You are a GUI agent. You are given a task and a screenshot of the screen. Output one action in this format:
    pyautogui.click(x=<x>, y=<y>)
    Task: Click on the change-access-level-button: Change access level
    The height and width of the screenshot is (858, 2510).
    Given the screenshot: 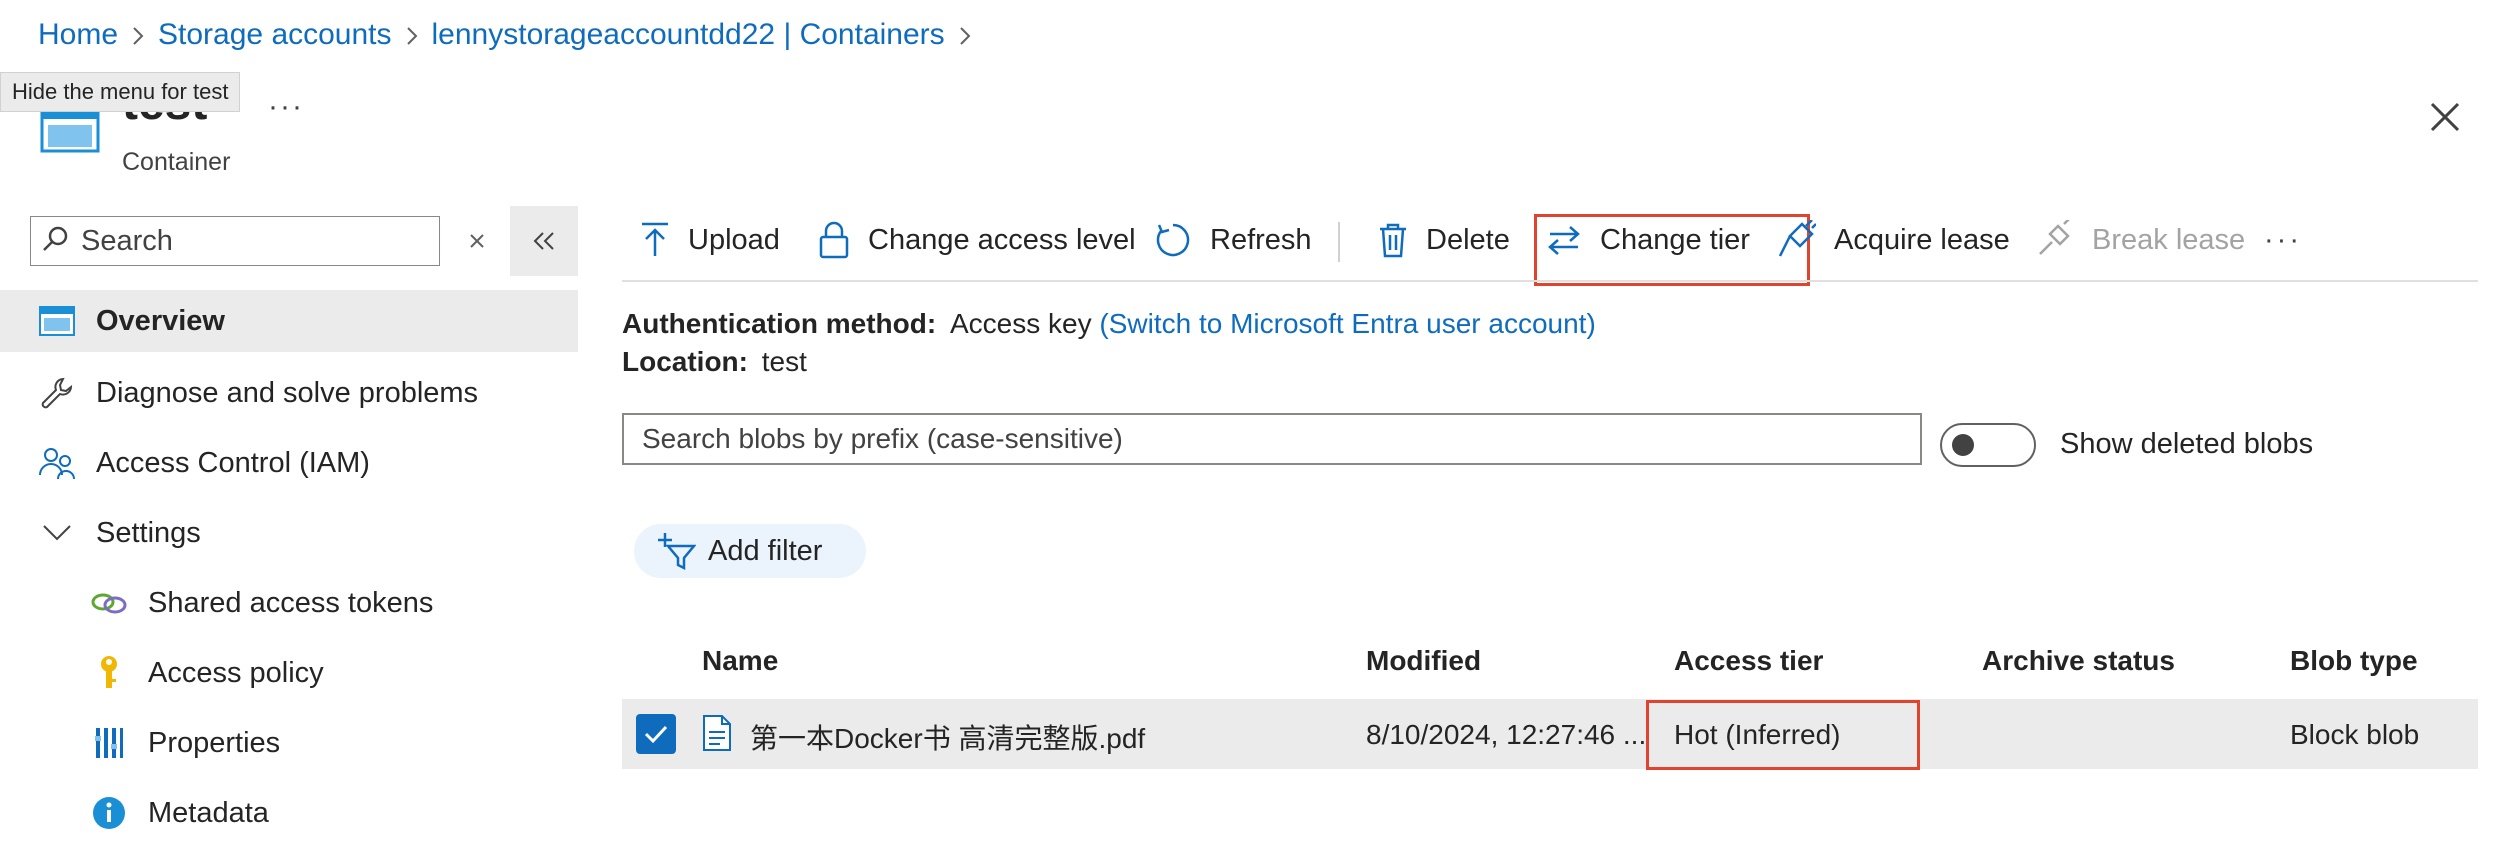 What is the action you would take?
    pyautogui.click(x=977, y=240)
    